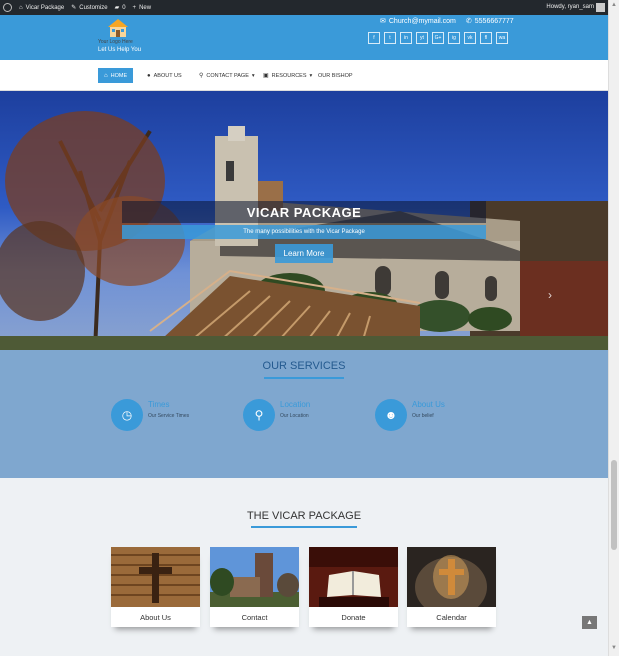  I want to click on slide-title: VICAR PACKAGE, so click(304, 212).